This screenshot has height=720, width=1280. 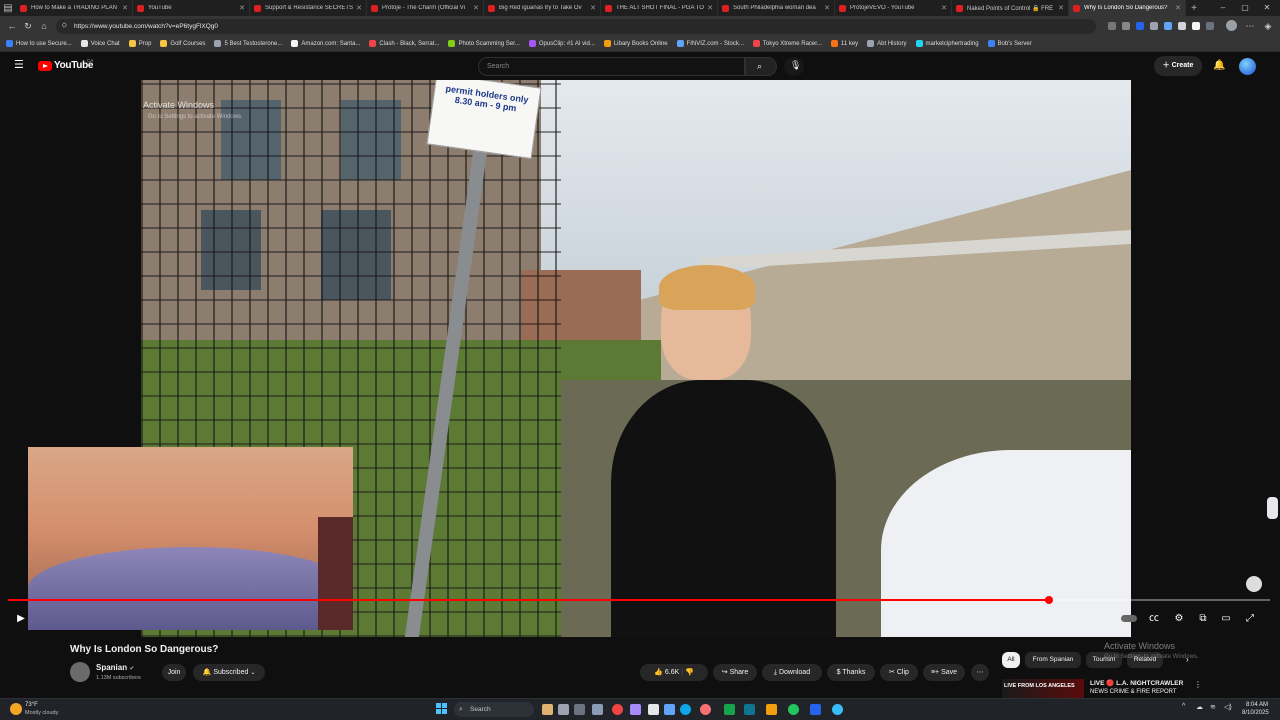 I want to click on close-window-icon: ✕, so click(x=1267, y=8).